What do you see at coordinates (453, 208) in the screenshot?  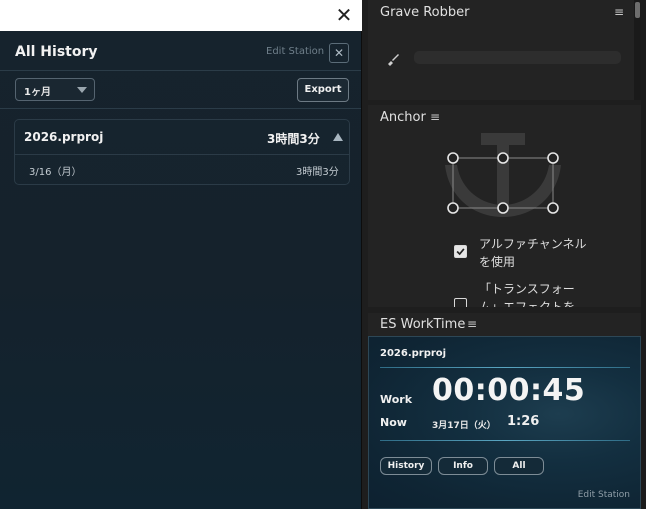 I see `anchor-point-bottom-left` at bounding box center [453, 208].